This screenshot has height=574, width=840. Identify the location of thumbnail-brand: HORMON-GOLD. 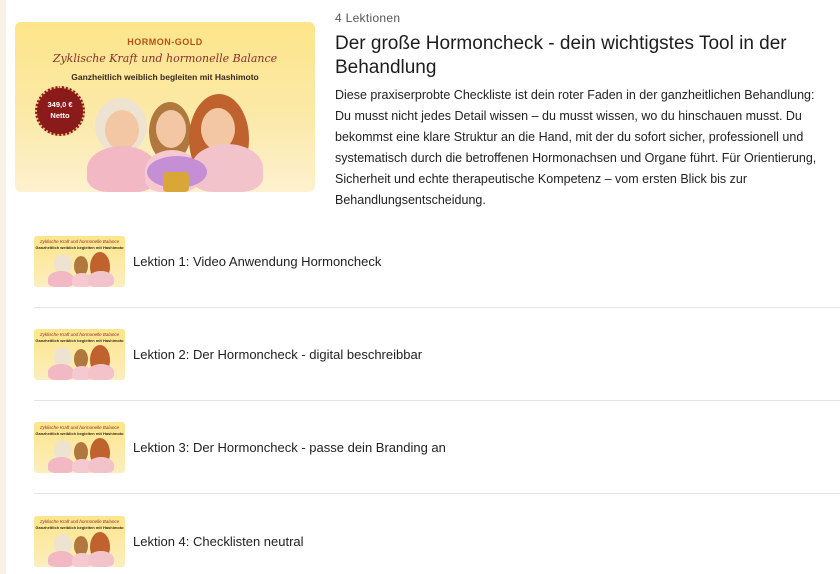
(165, 42).